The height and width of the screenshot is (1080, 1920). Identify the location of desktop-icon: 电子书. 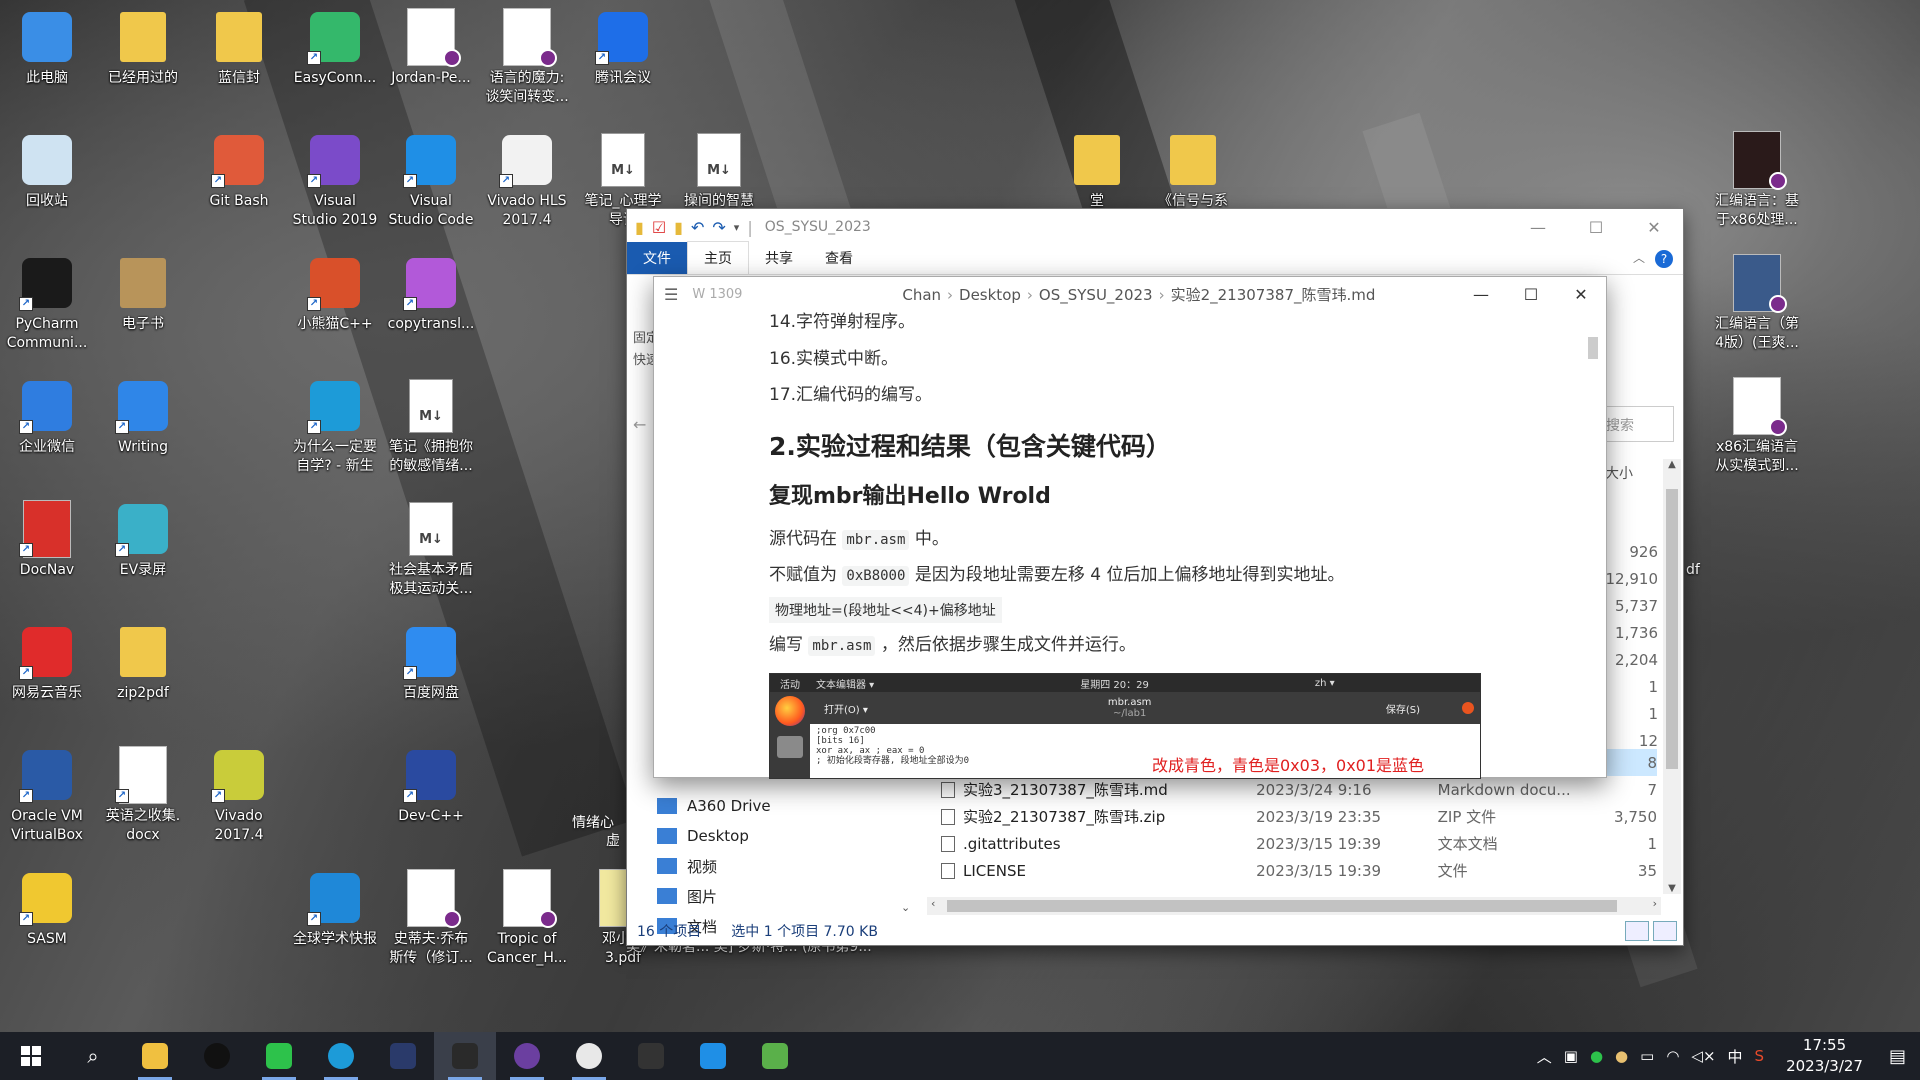
(143, 306).